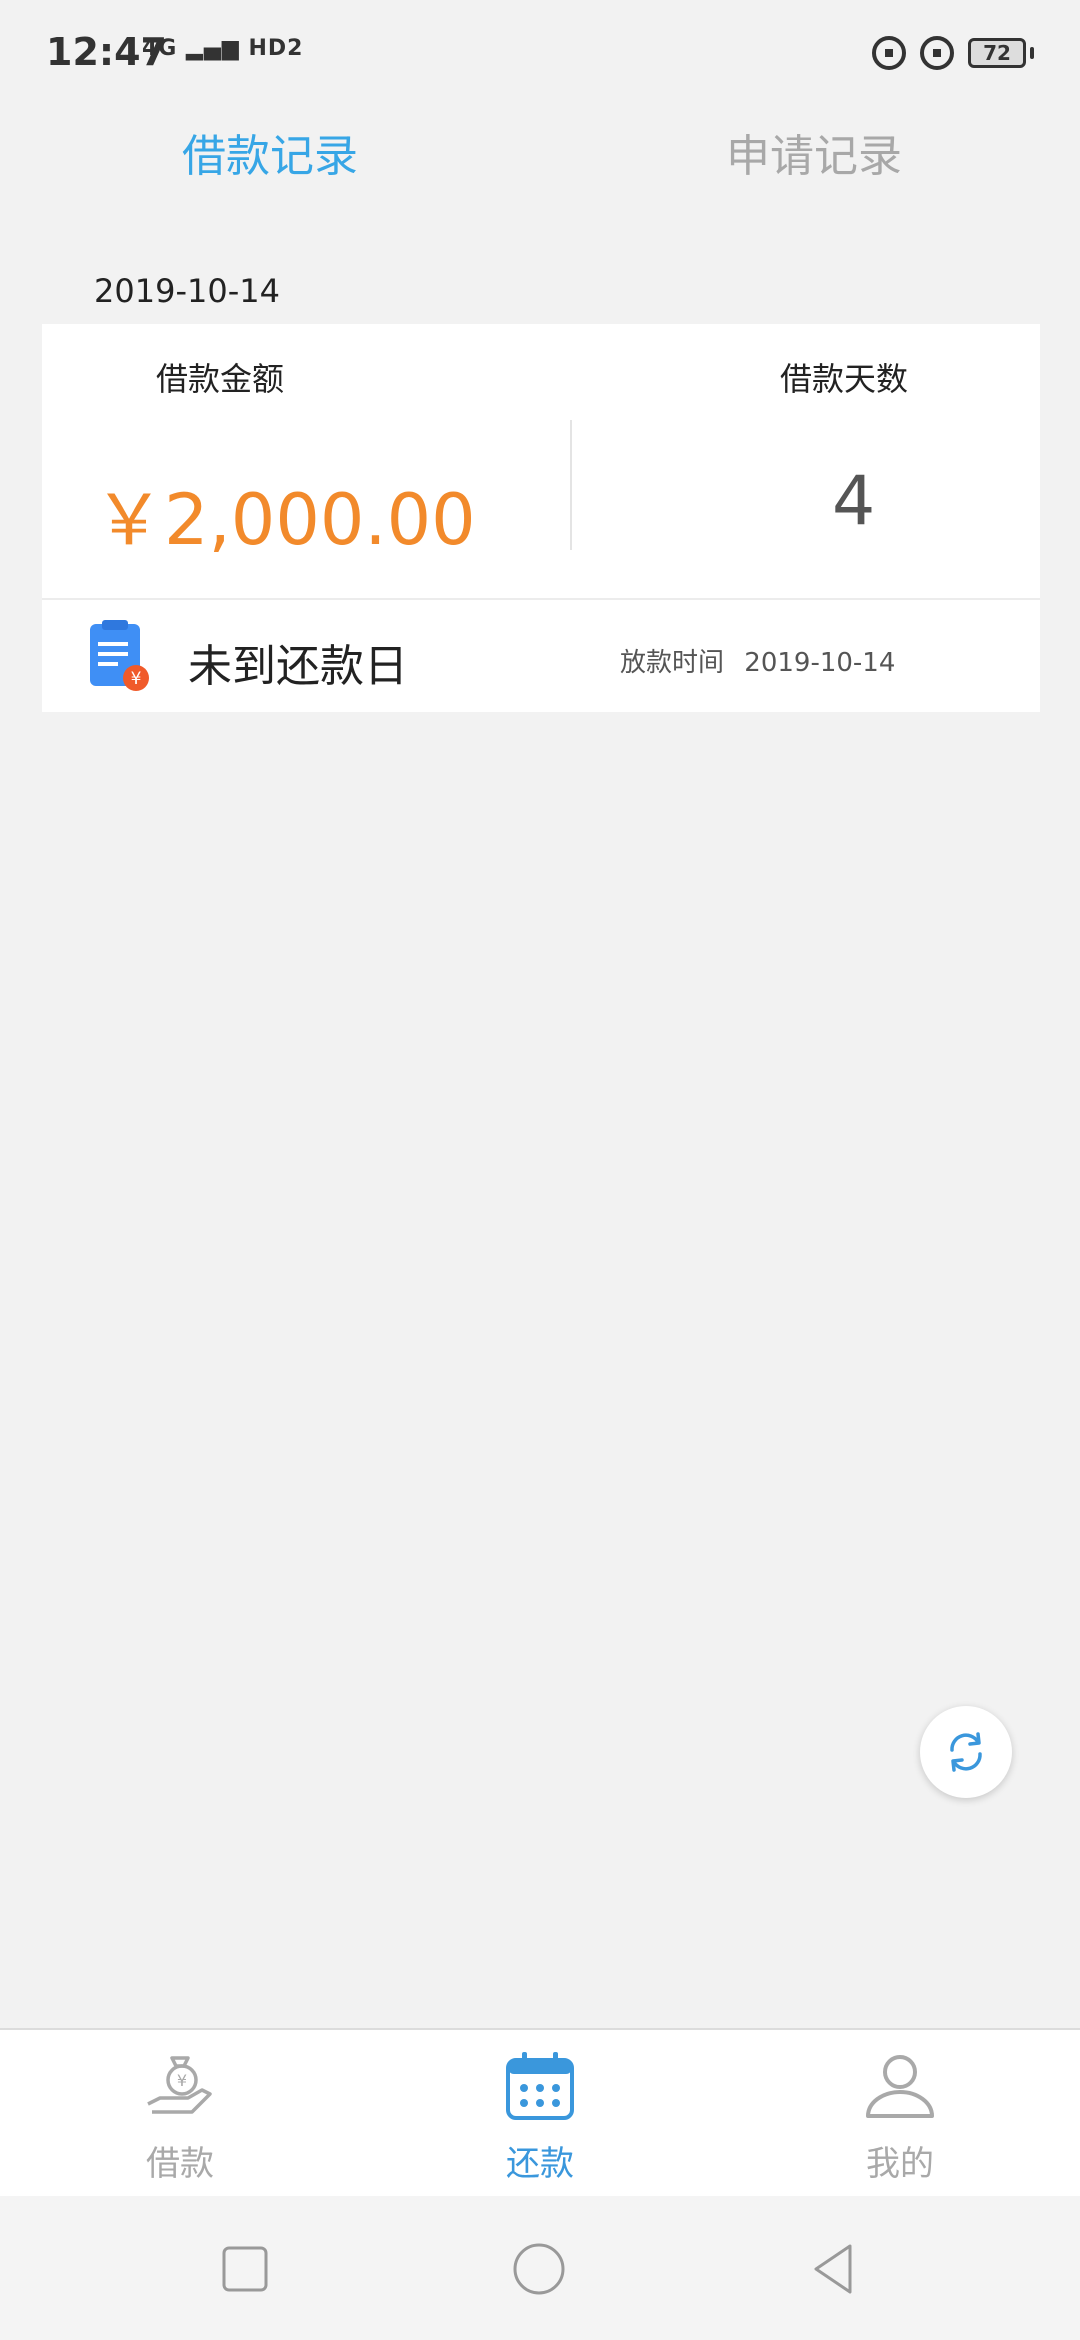  I want to click on loan-days: 4, so click(854, 501).